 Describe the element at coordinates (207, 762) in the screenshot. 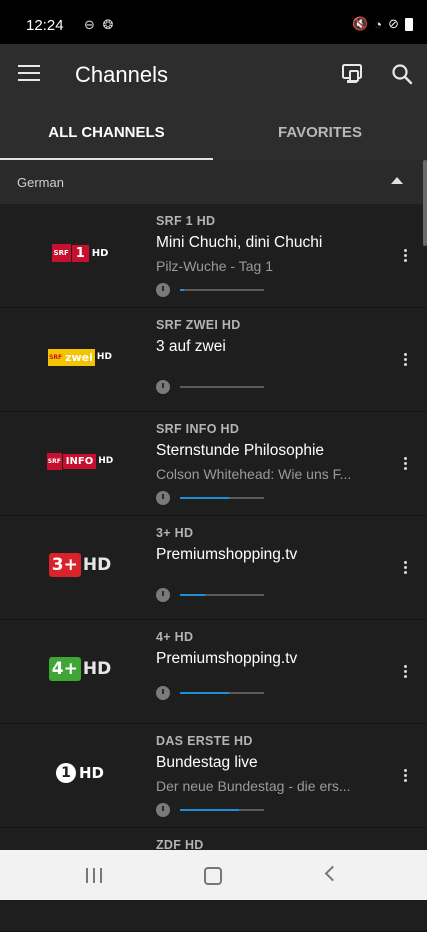

I see `program-title: Bundestag live` at that location.